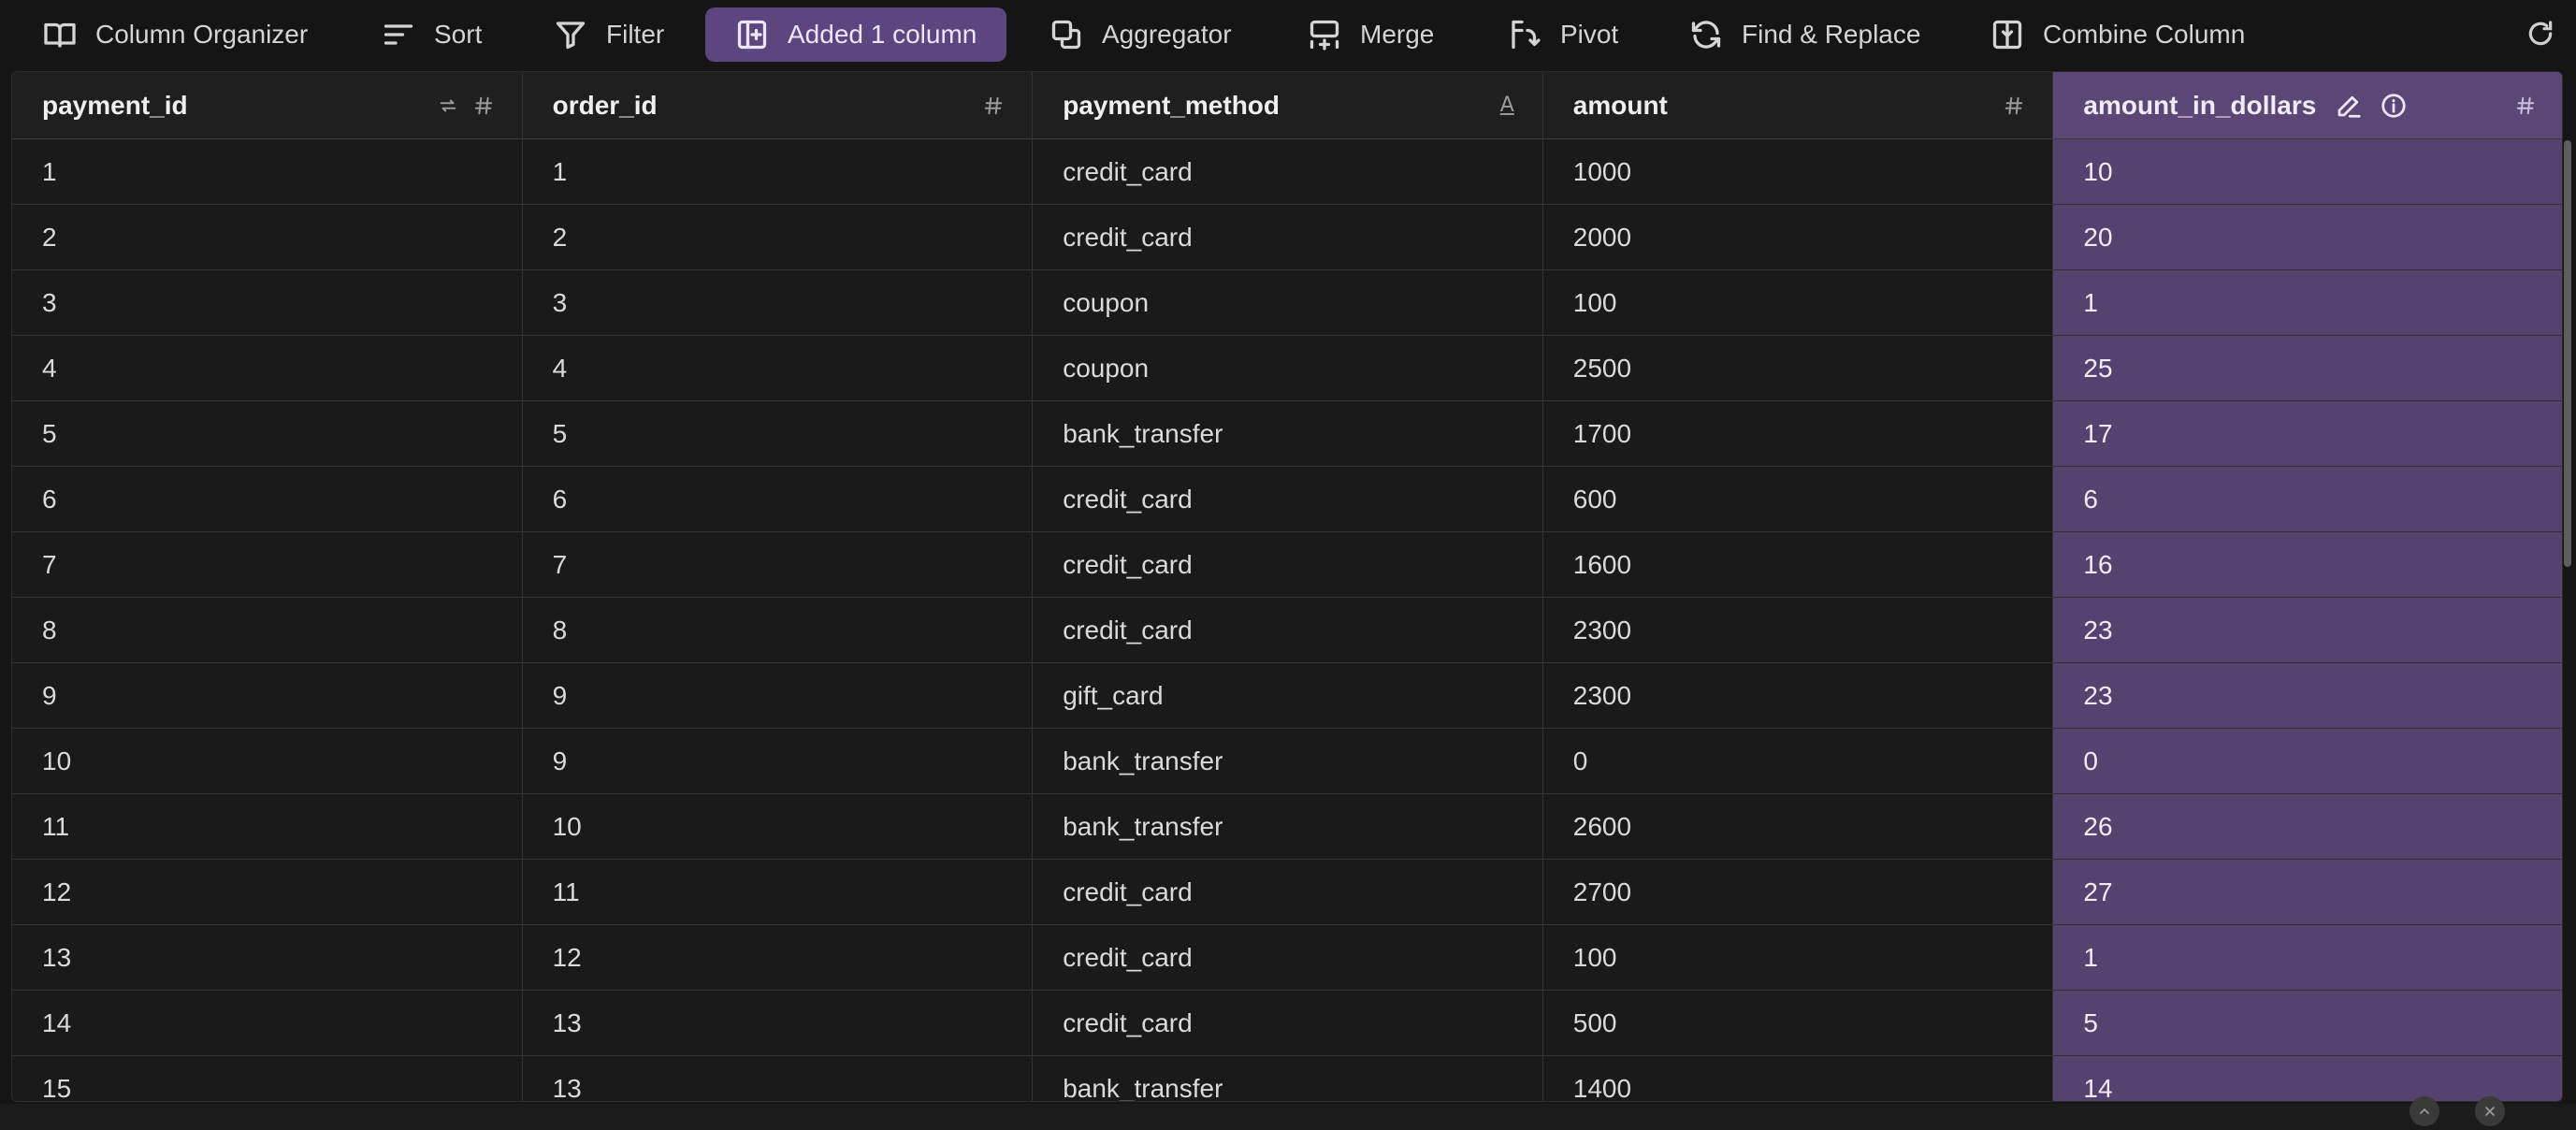 The height and width of the screenshot is (1130, 2576). I want to click on table-row: 8 8 credit_card 2300 23, so click(1287, 630).